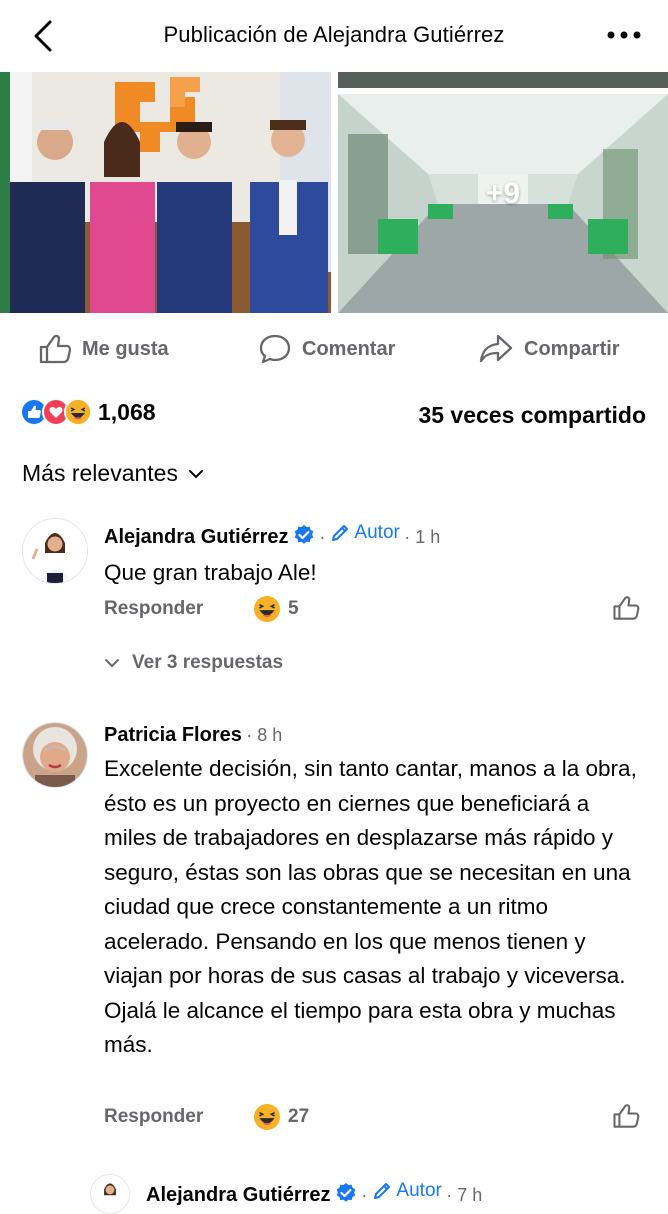  I want to click on group-photo-image, so click(165, 192).